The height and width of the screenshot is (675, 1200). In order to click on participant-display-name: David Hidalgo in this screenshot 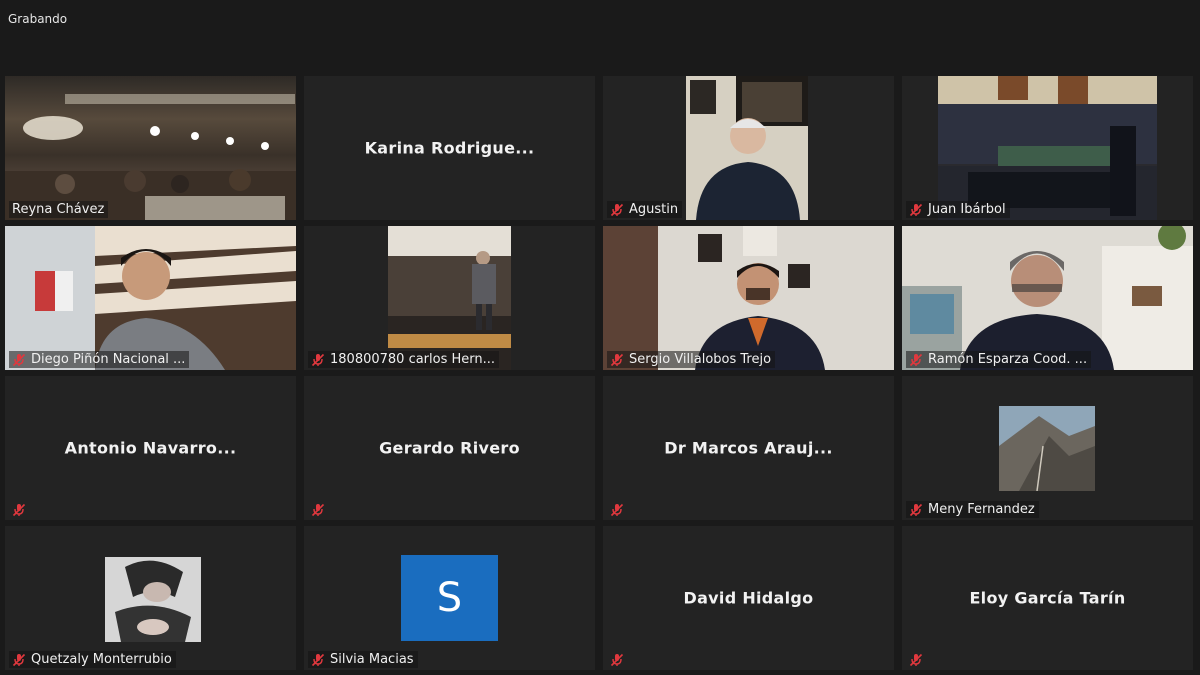, I will do `click(748, 598)`.